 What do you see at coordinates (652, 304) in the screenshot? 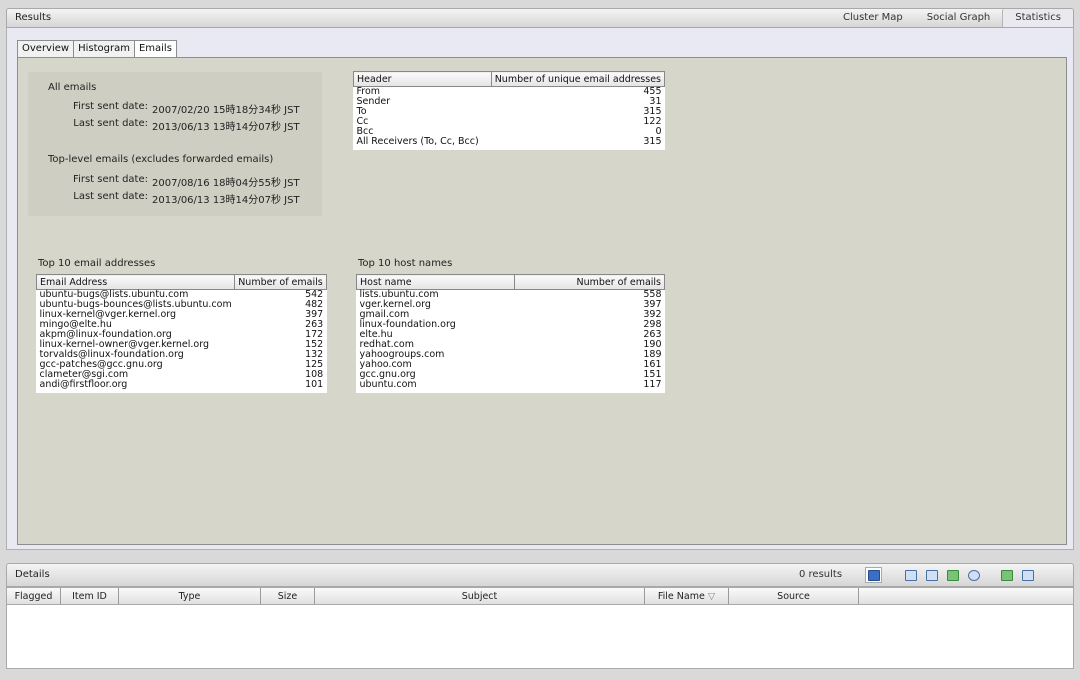
I see `email-count: 397` at bounding box center [652, 304].